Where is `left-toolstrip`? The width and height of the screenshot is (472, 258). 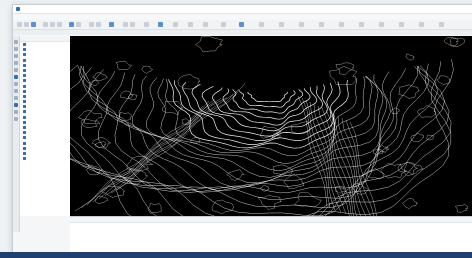 left-toolstrip is located at coordinates (16, 134).